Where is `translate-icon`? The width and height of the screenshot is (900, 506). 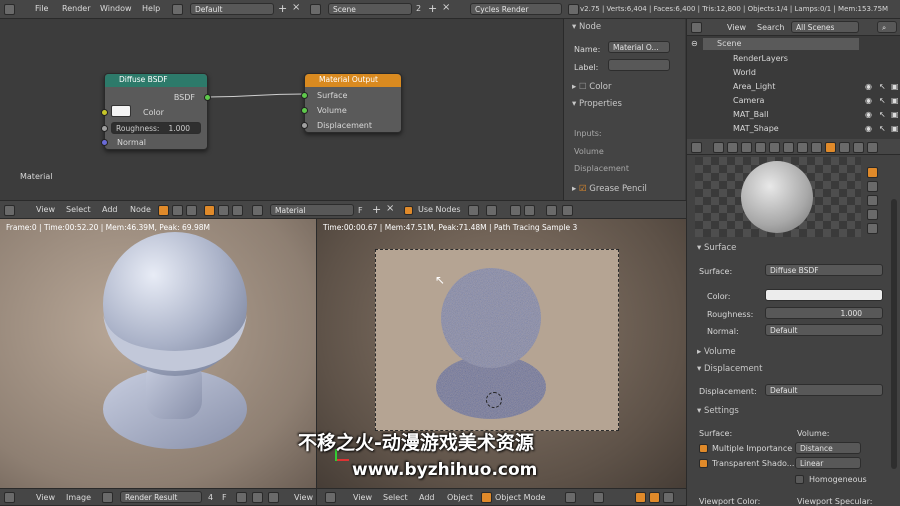
translate-icon is located at coordinates (654, 497).